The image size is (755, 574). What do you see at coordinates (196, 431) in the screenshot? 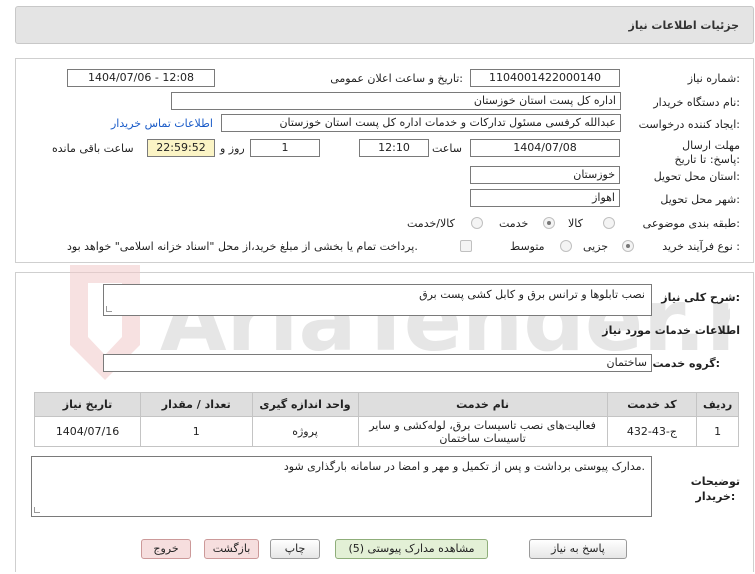
I see `cell-qty: 1` at bounding box center [196, 431].